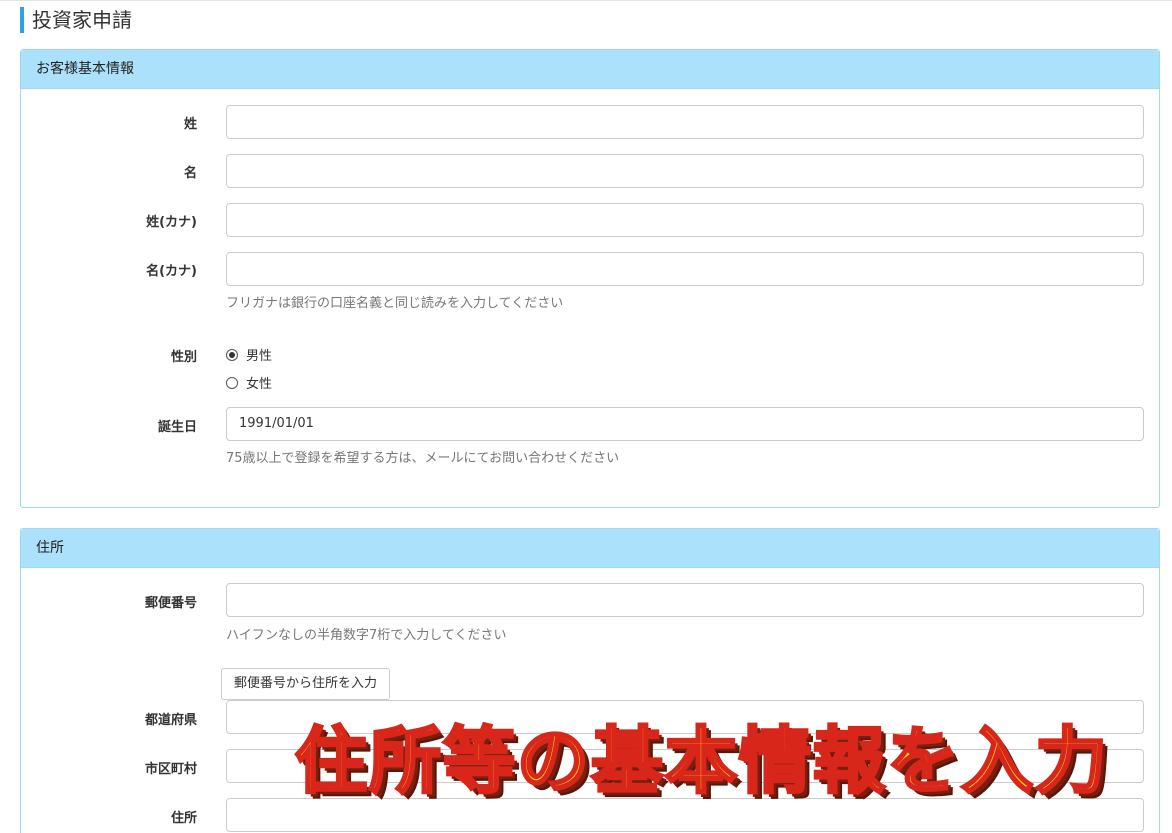  What do you see at coordinates (170, 769) in the screenshot?
I see `city-label: 市区町村` at bounding box center [170, 769].